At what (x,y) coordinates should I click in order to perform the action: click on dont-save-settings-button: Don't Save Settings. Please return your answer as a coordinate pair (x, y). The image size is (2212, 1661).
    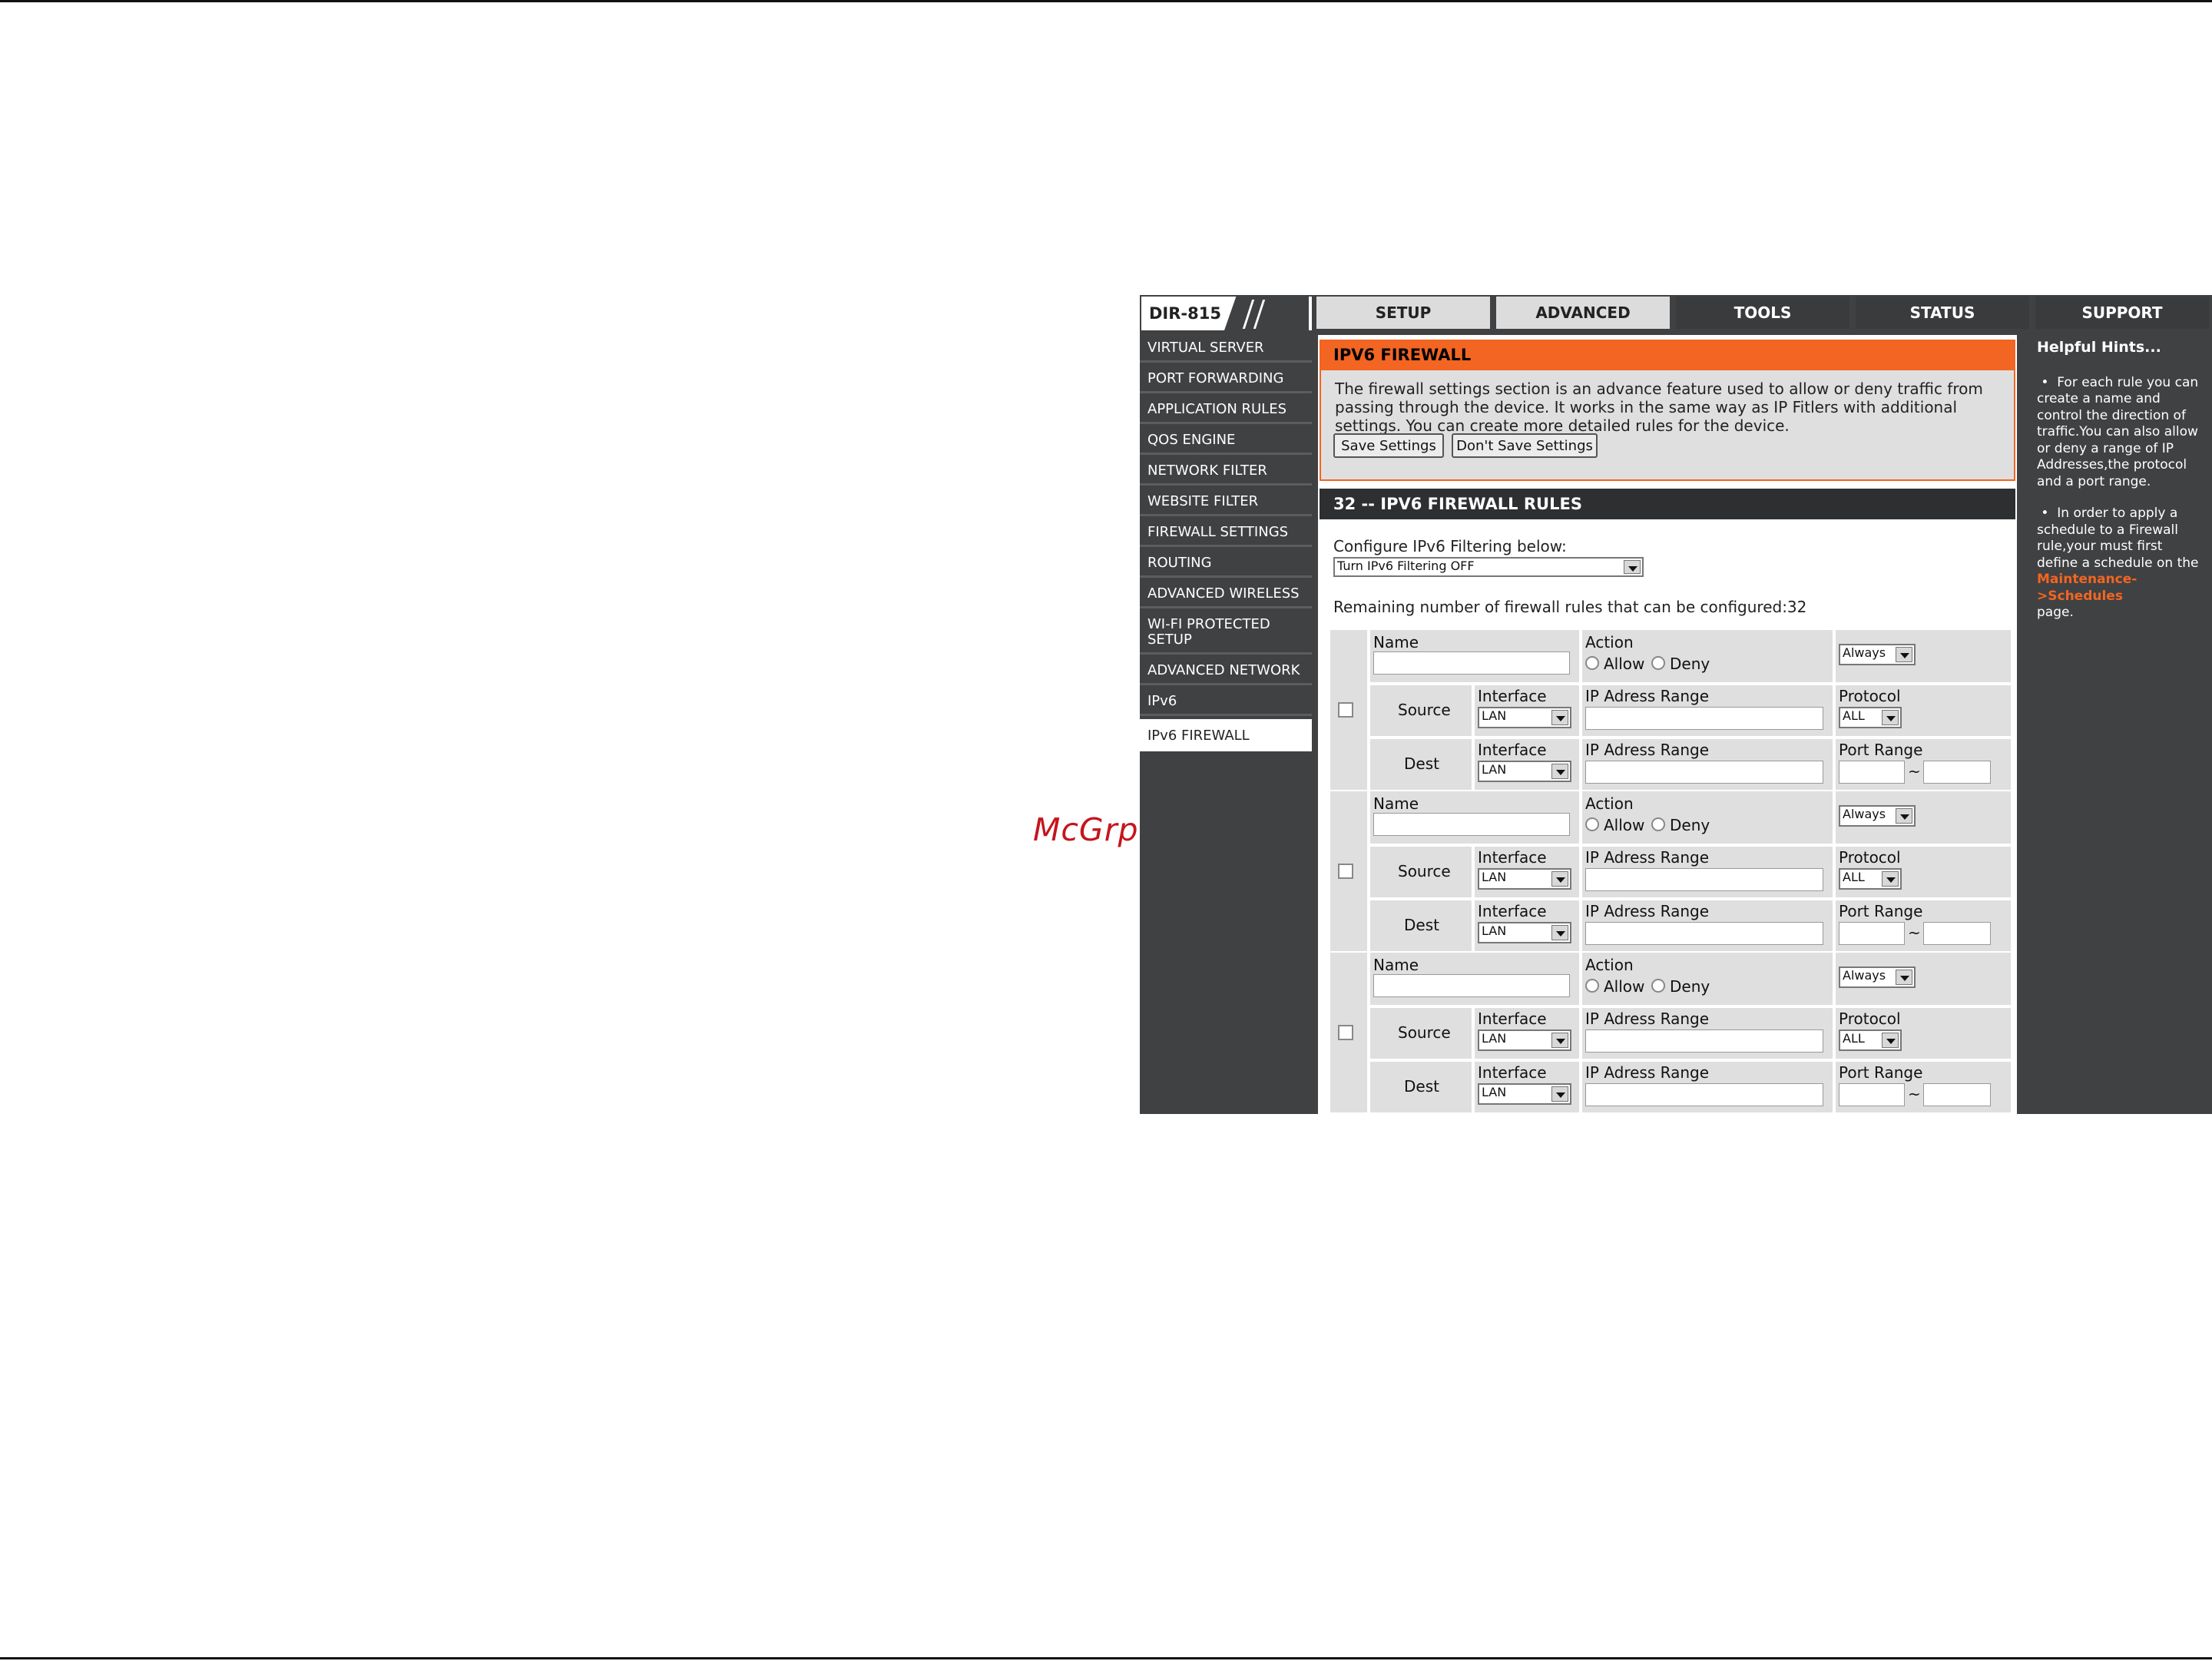
    Looking at the image, I should click on (1525, 445).